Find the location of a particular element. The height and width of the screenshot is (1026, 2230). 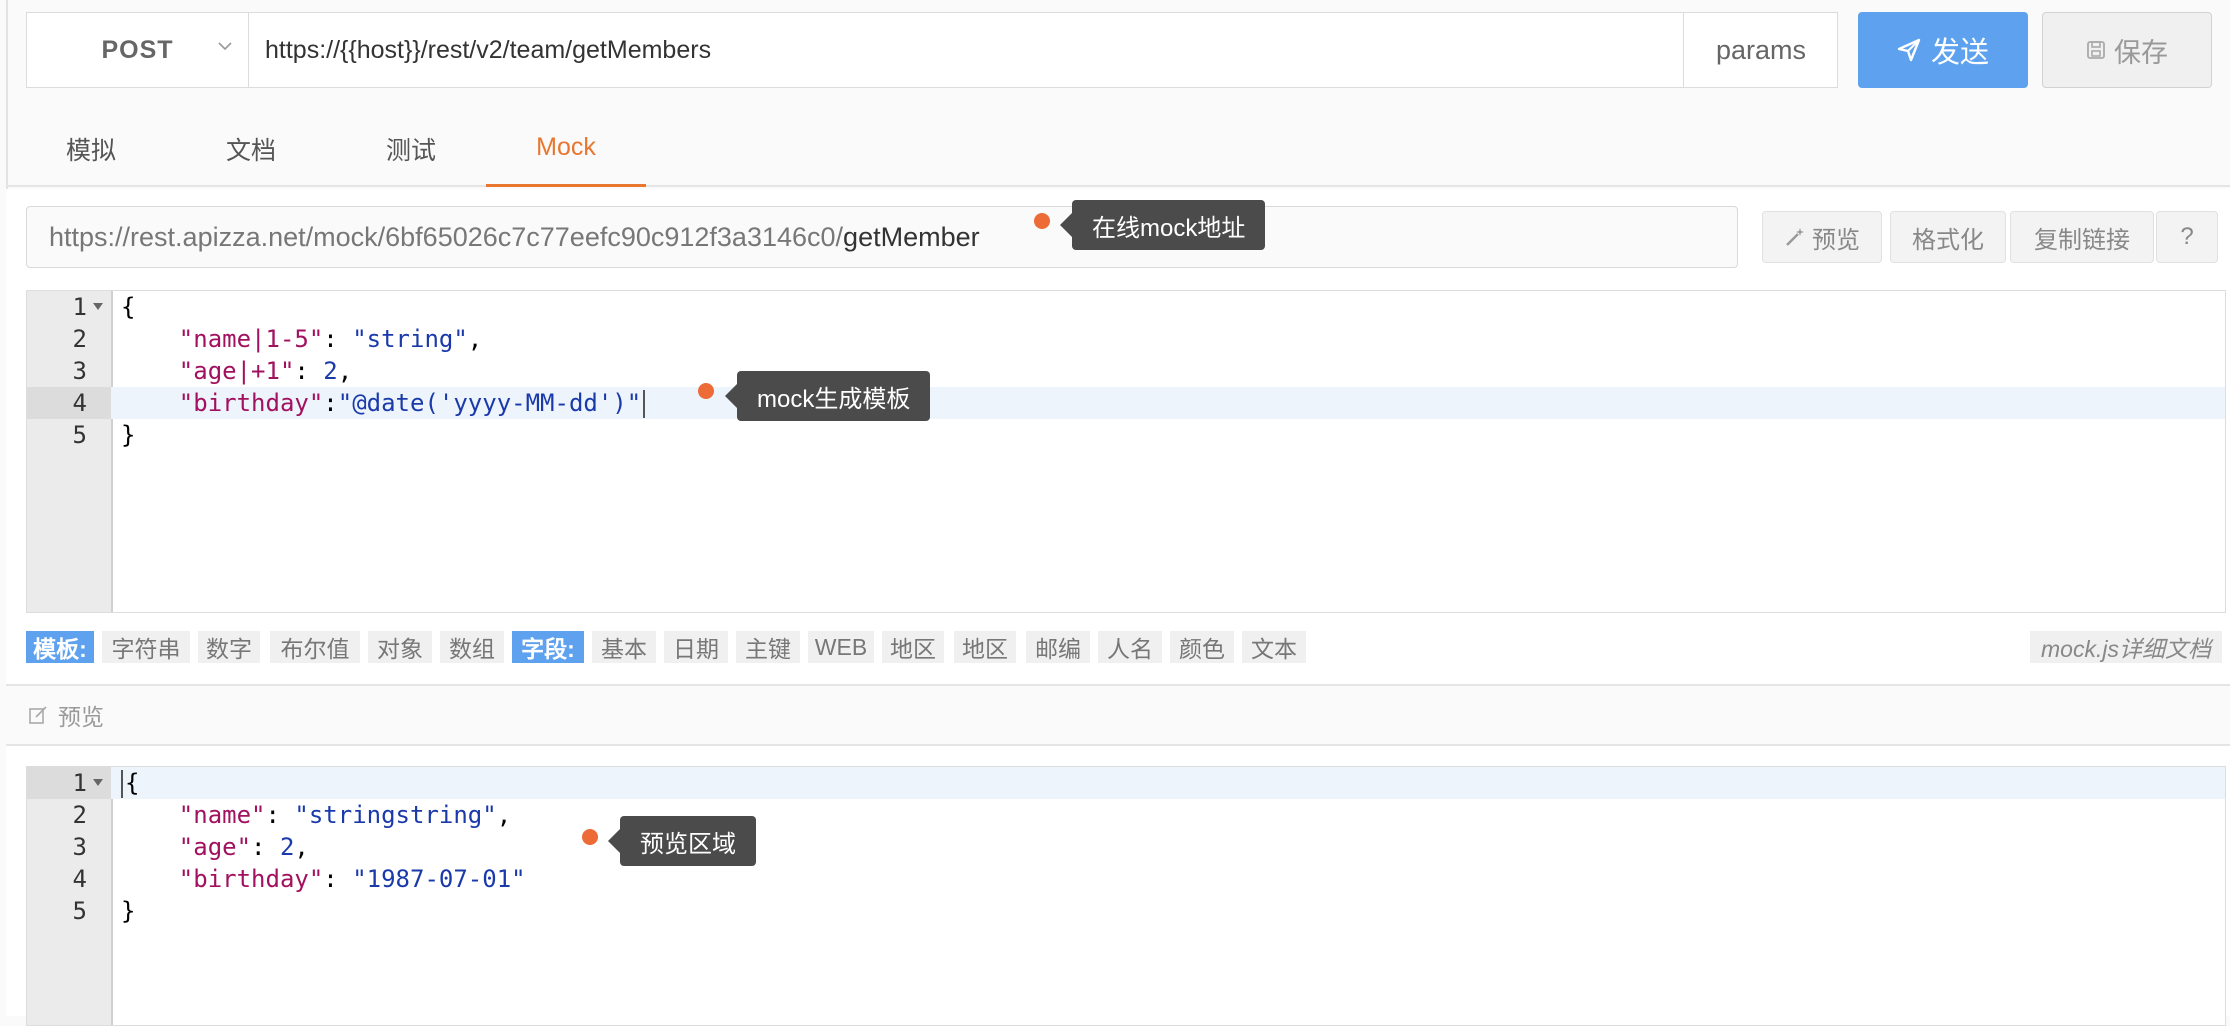

method-select: POST is located at coordinates (138, 50).